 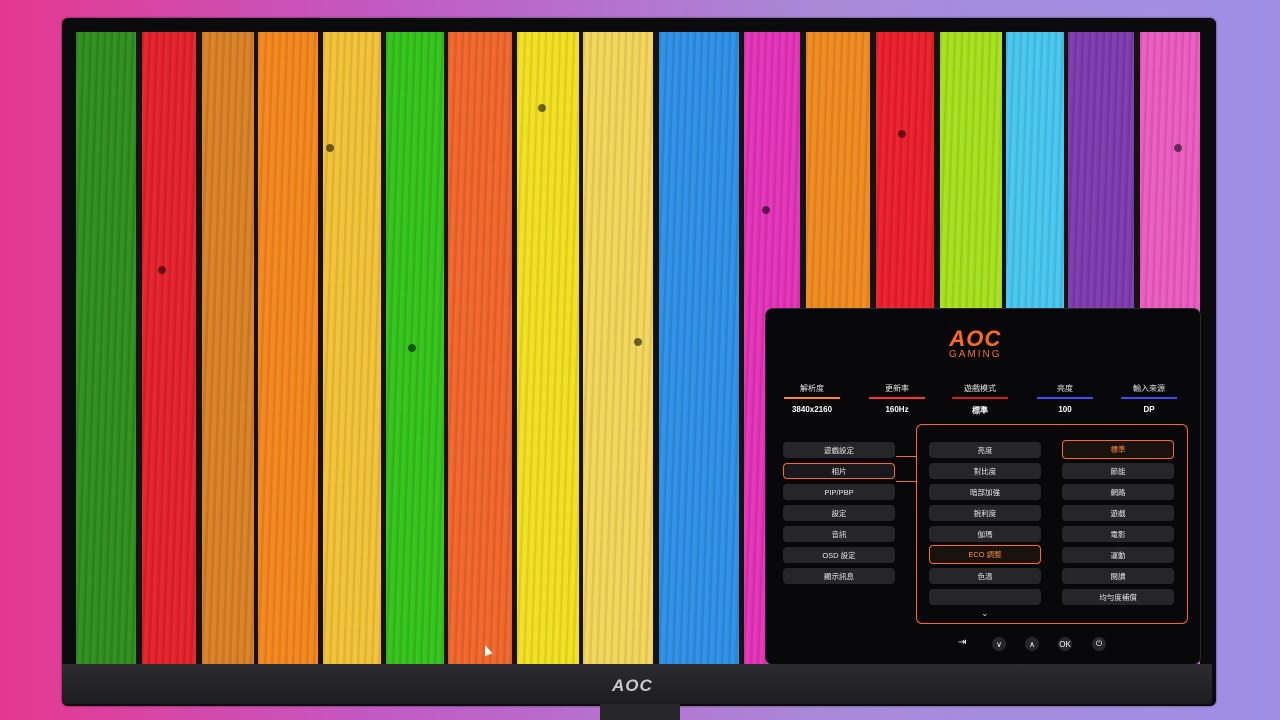 What do you see at coordinates (985, 554) in the screenshot?
I see `submenu-eco-mode: ECO 調整` at bounding box center [985, 554].